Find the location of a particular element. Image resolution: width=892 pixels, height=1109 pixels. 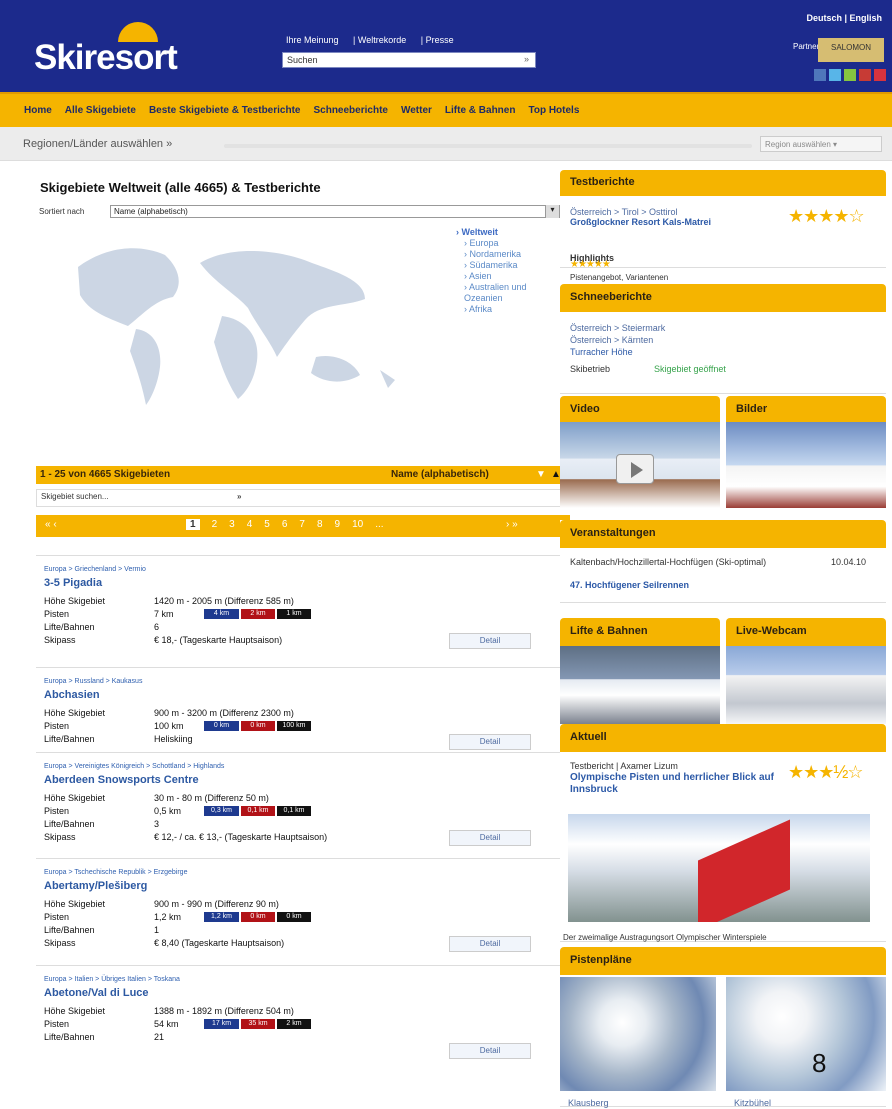

listing-value: 30 m - 80 m (Differenz 50 m) is located at coordinates (211, 798).